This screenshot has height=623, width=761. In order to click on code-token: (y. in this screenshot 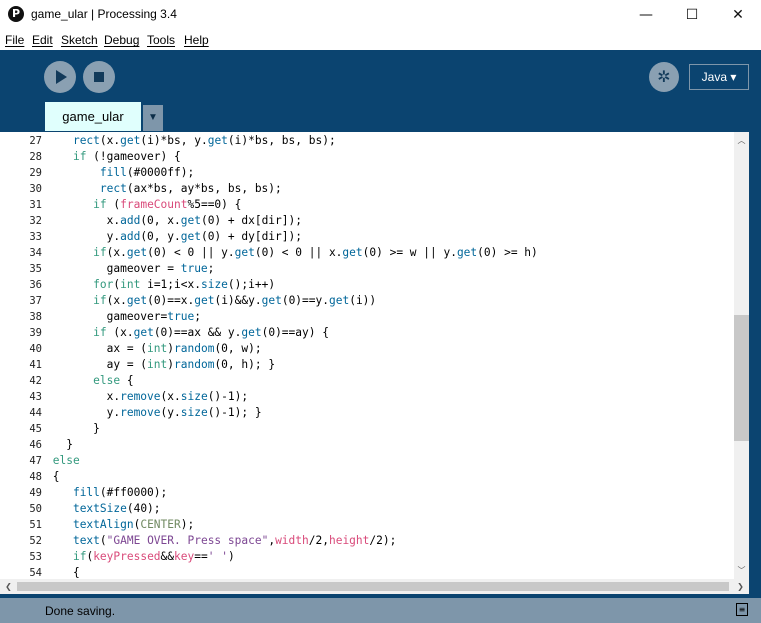, I will do `click(170, 412)`.